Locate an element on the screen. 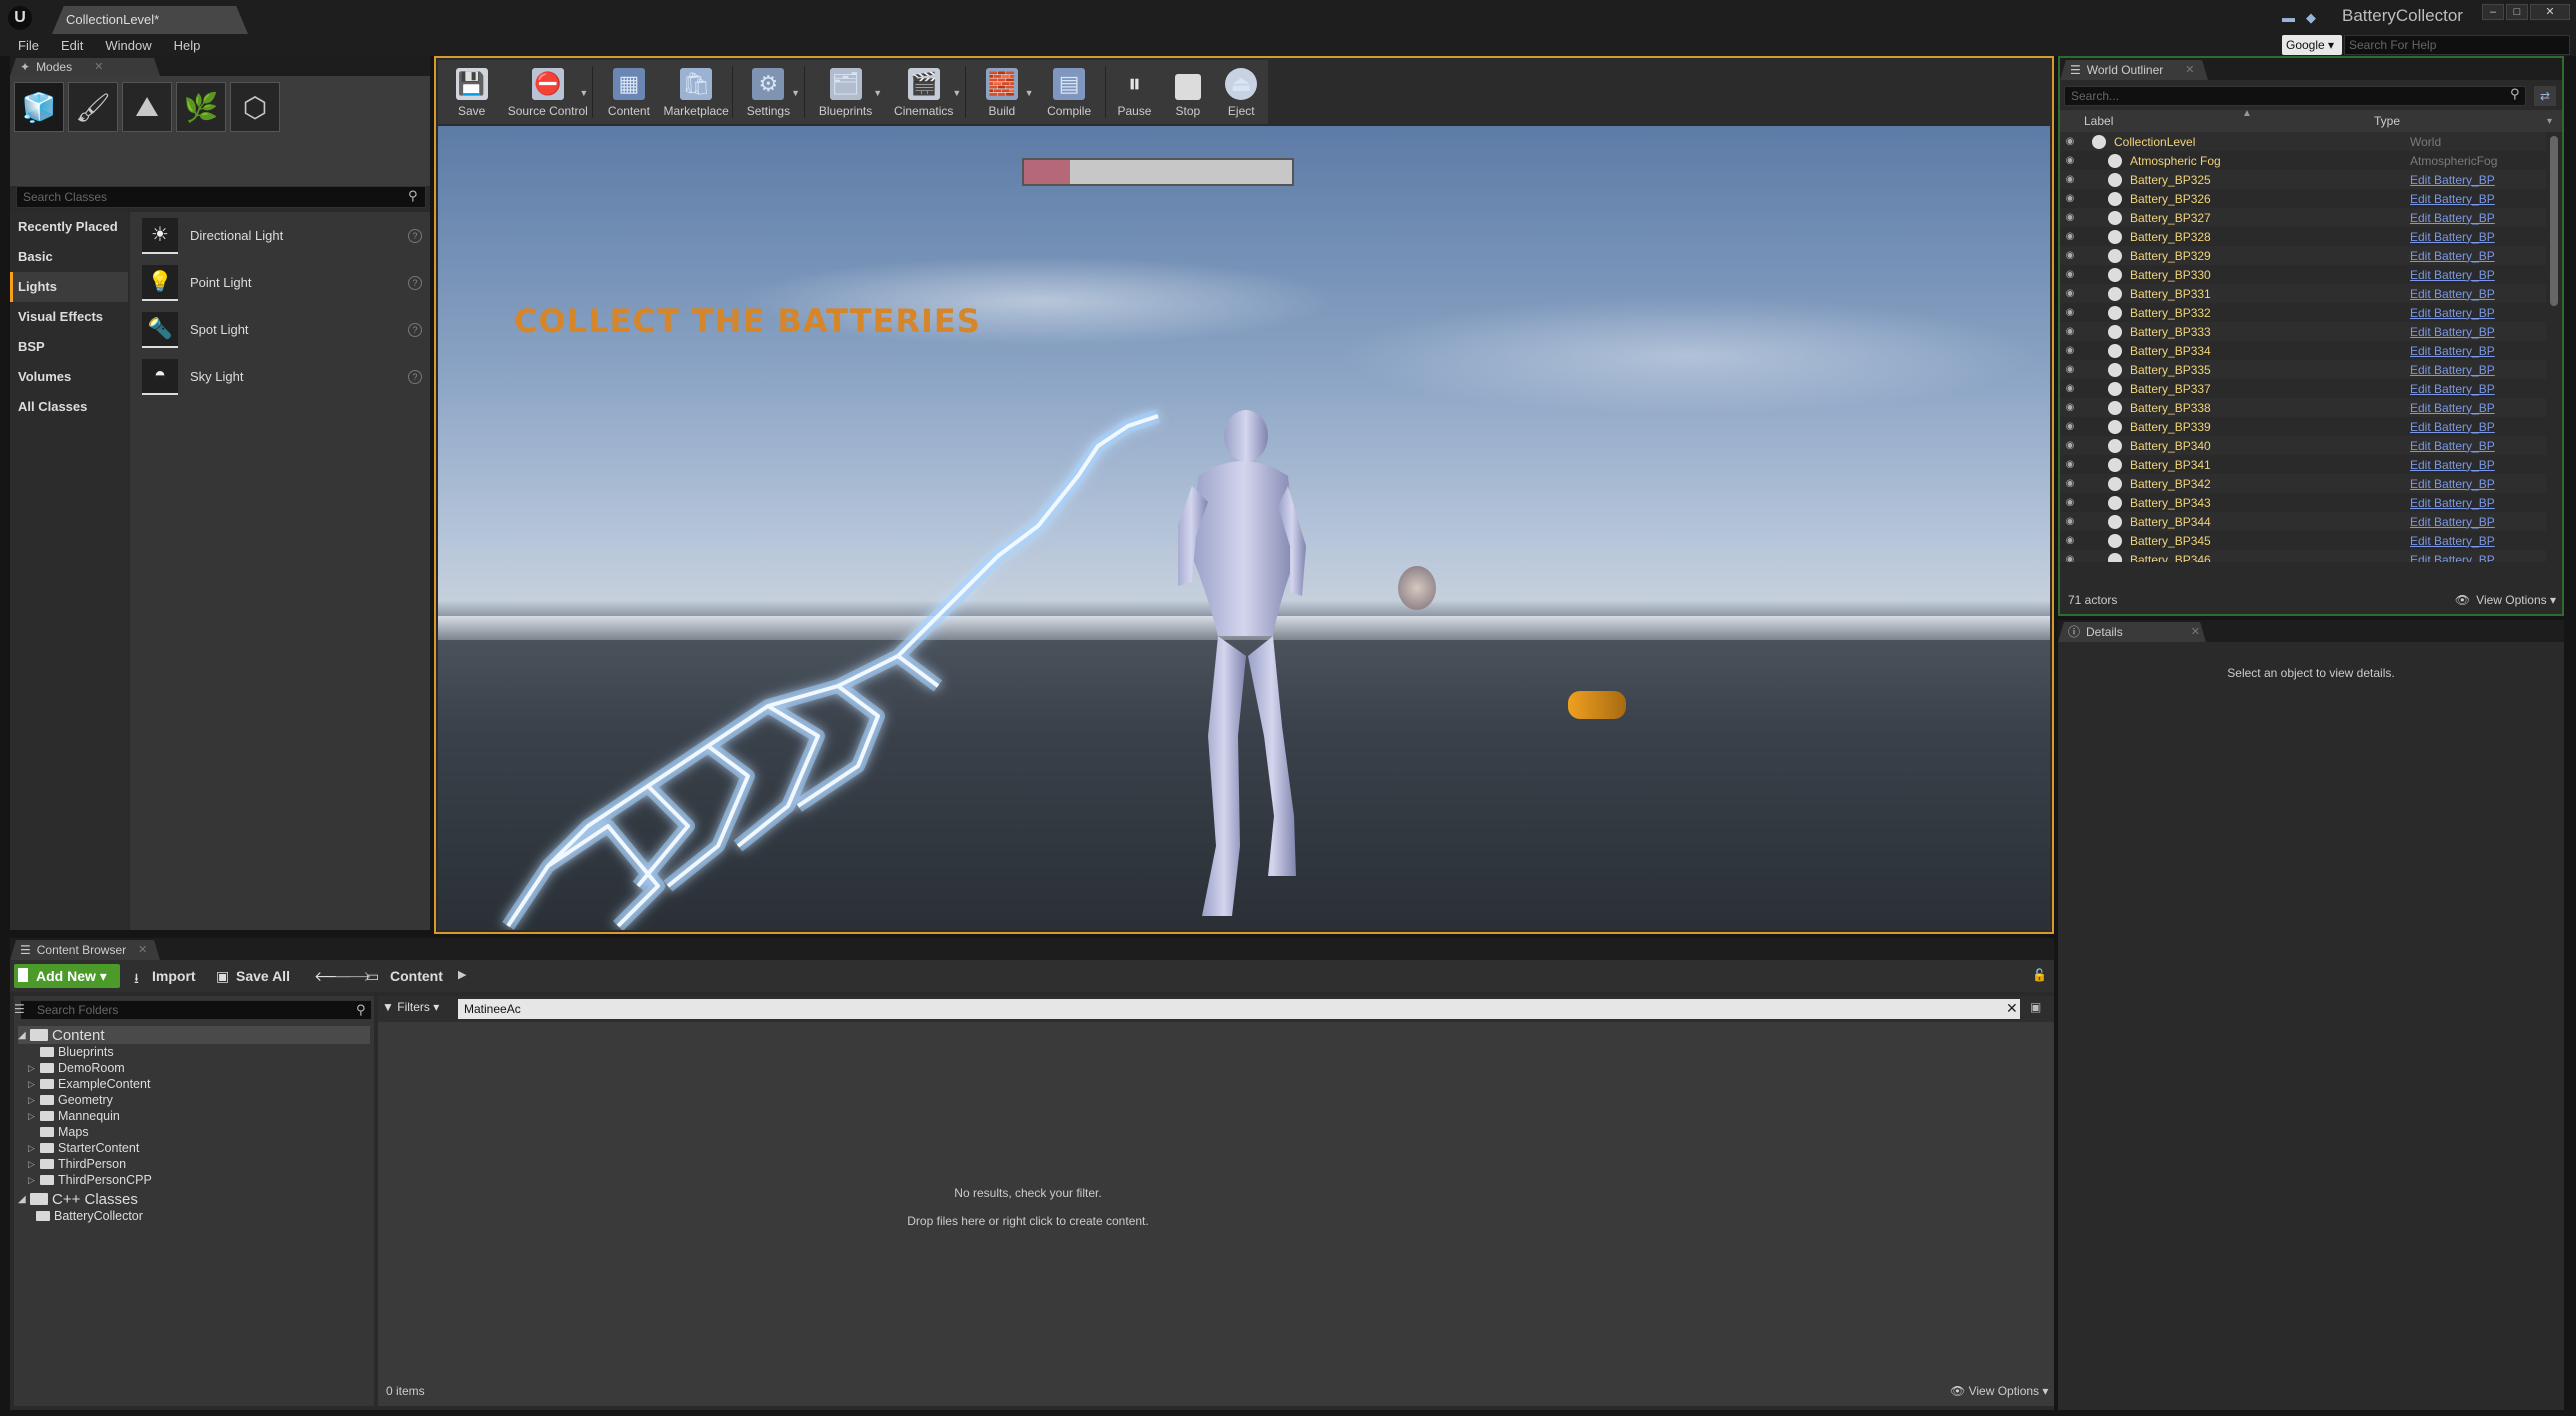 This screenshot has width=2576, height=1416. blueprints-button: 🗂 Blueprints ▼ is located at coordinates (845, 92).